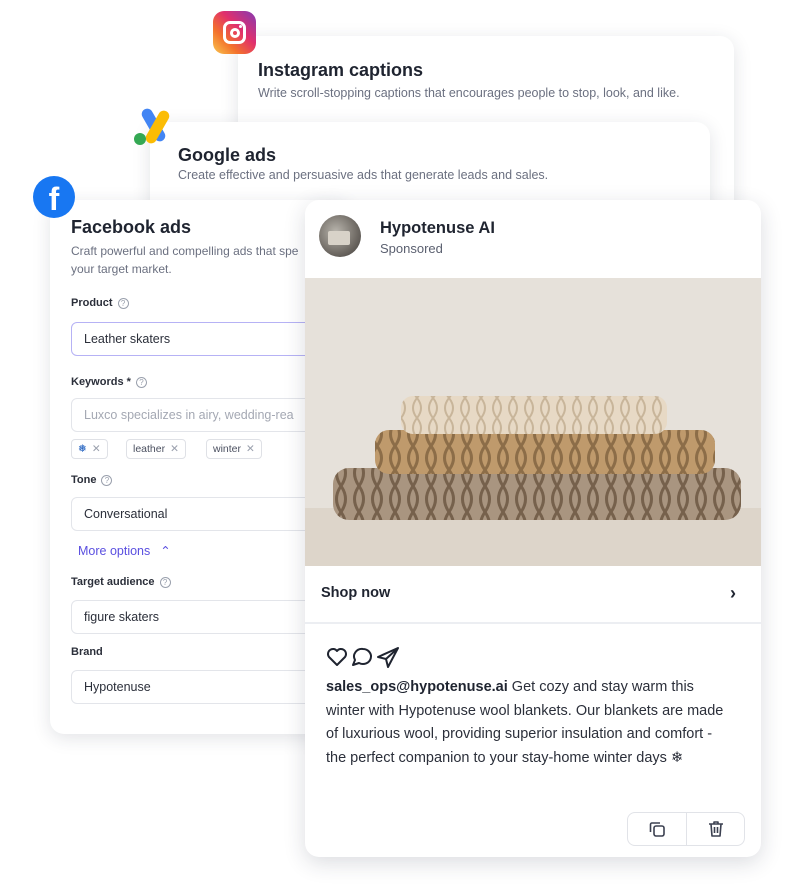 The image size is (800, 894). I want to click on sponsored-label: Sponsored, so click(411, 248).